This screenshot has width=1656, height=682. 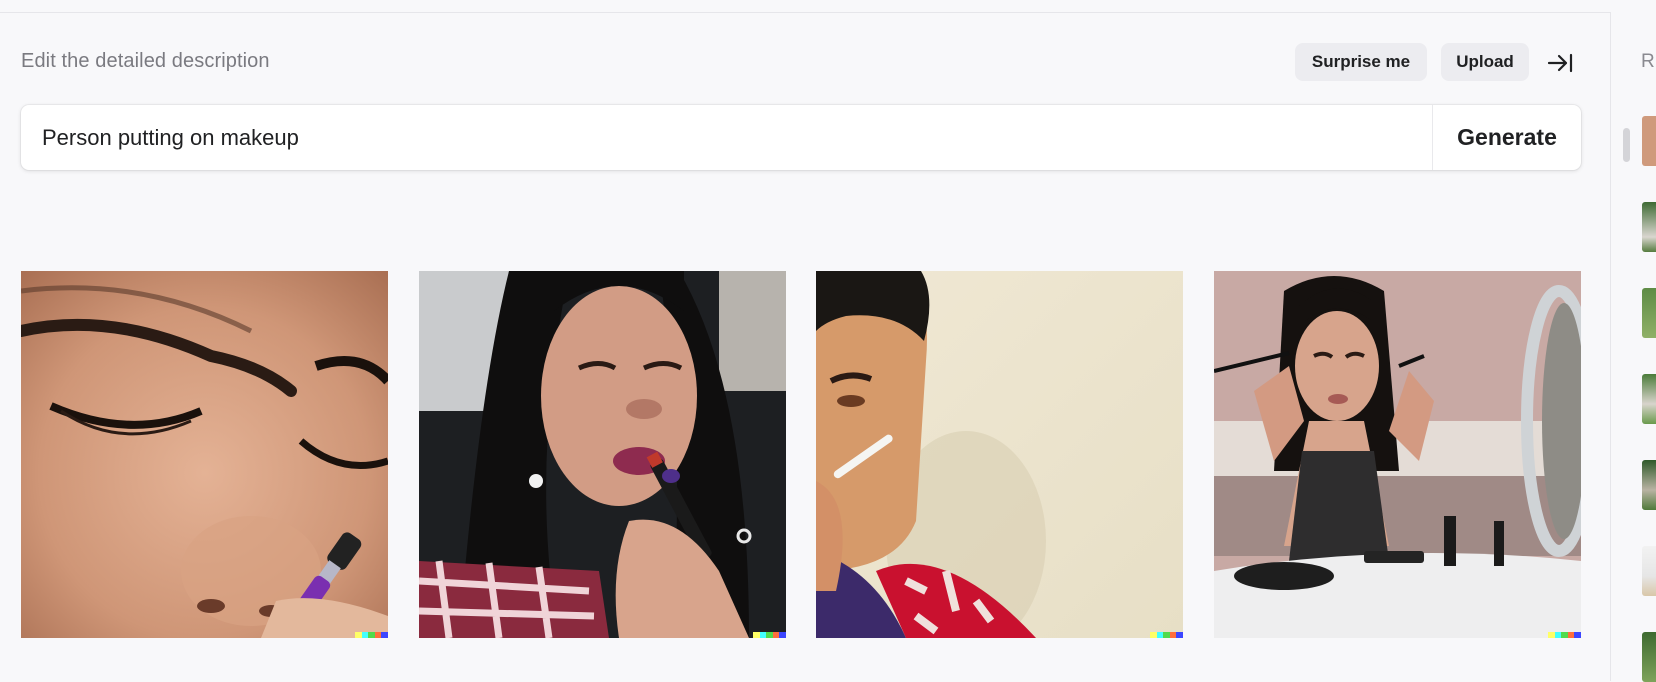 What do you see at coordinates (1648, 61) in the screenshot?
I see `history-panel-label: R` at bounding box center [1648, 61].